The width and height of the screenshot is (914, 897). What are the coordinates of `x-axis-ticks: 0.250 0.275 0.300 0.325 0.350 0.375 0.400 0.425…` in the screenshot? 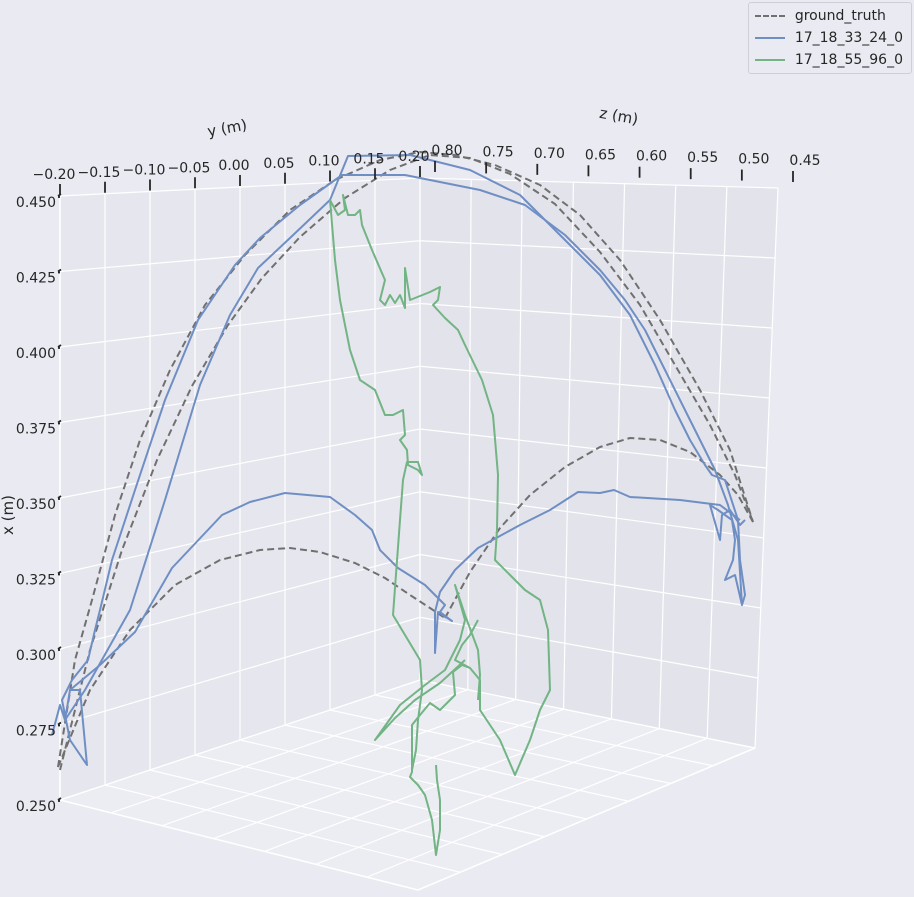 It's located at (39, 504).